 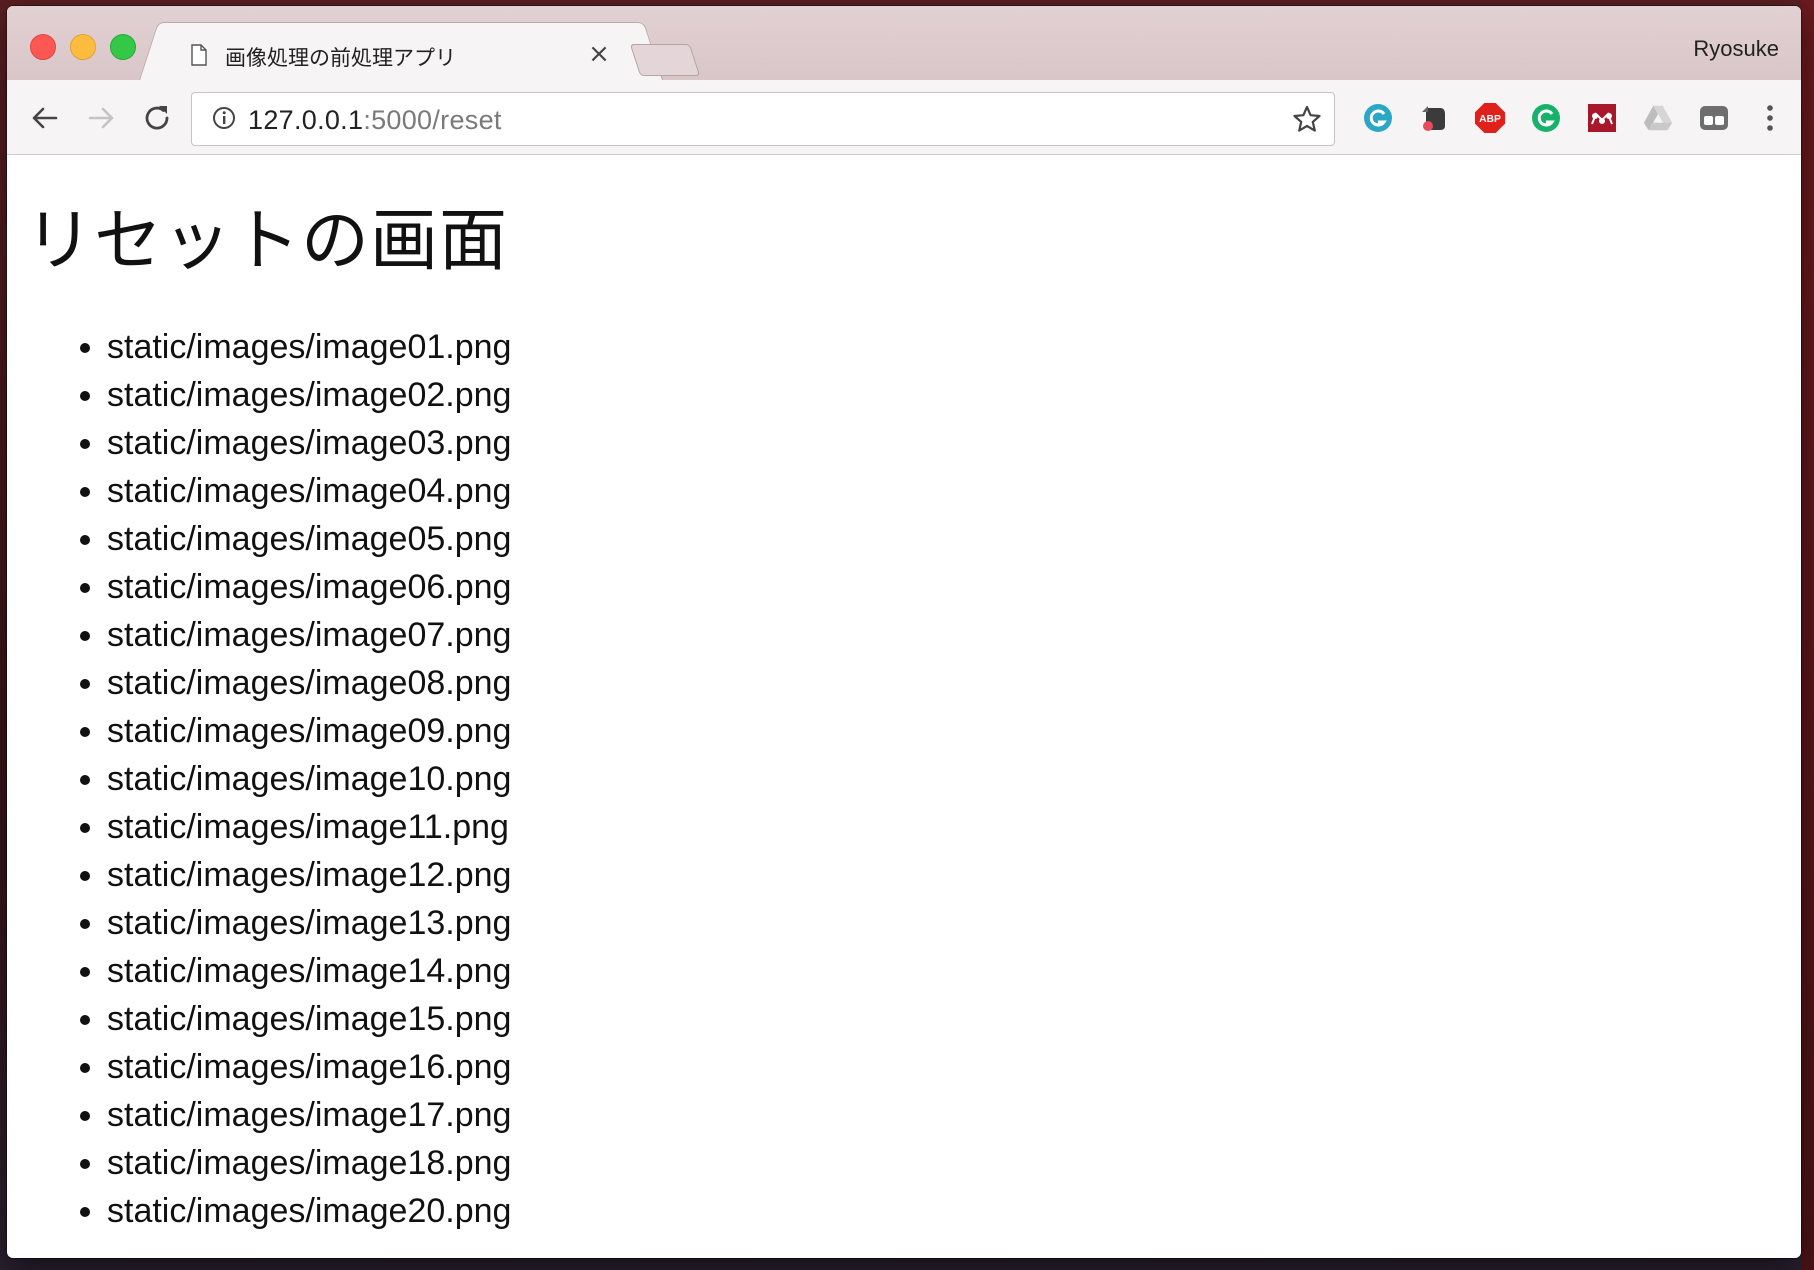 I want to click on back-button, so click(x=45, y=118).